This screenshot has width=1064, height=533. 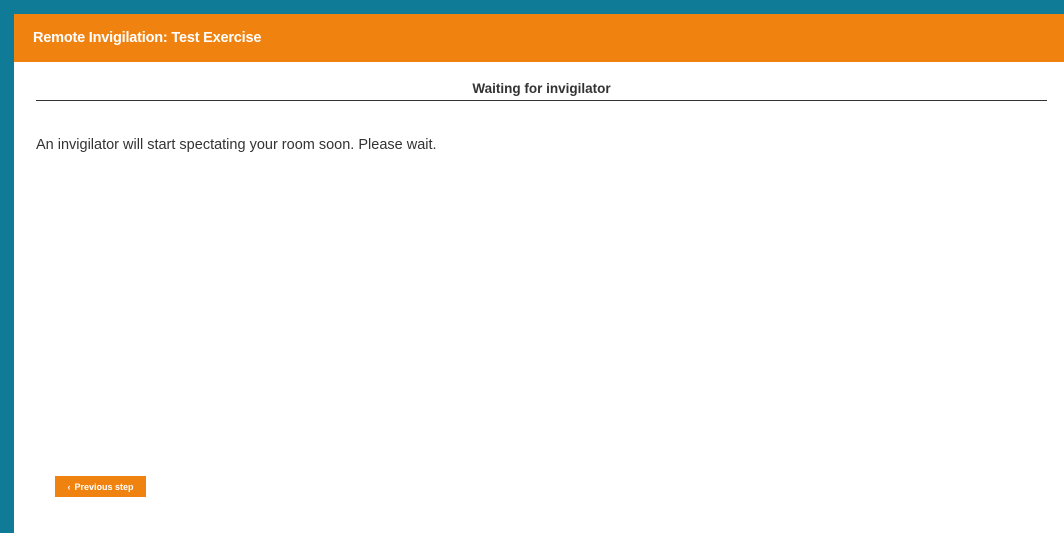 What do you see at coordinates (147, 38) in the screenshot?
I see `page-title: Remote Invigilation: Test Exercise` at bounding box center [147, 38].